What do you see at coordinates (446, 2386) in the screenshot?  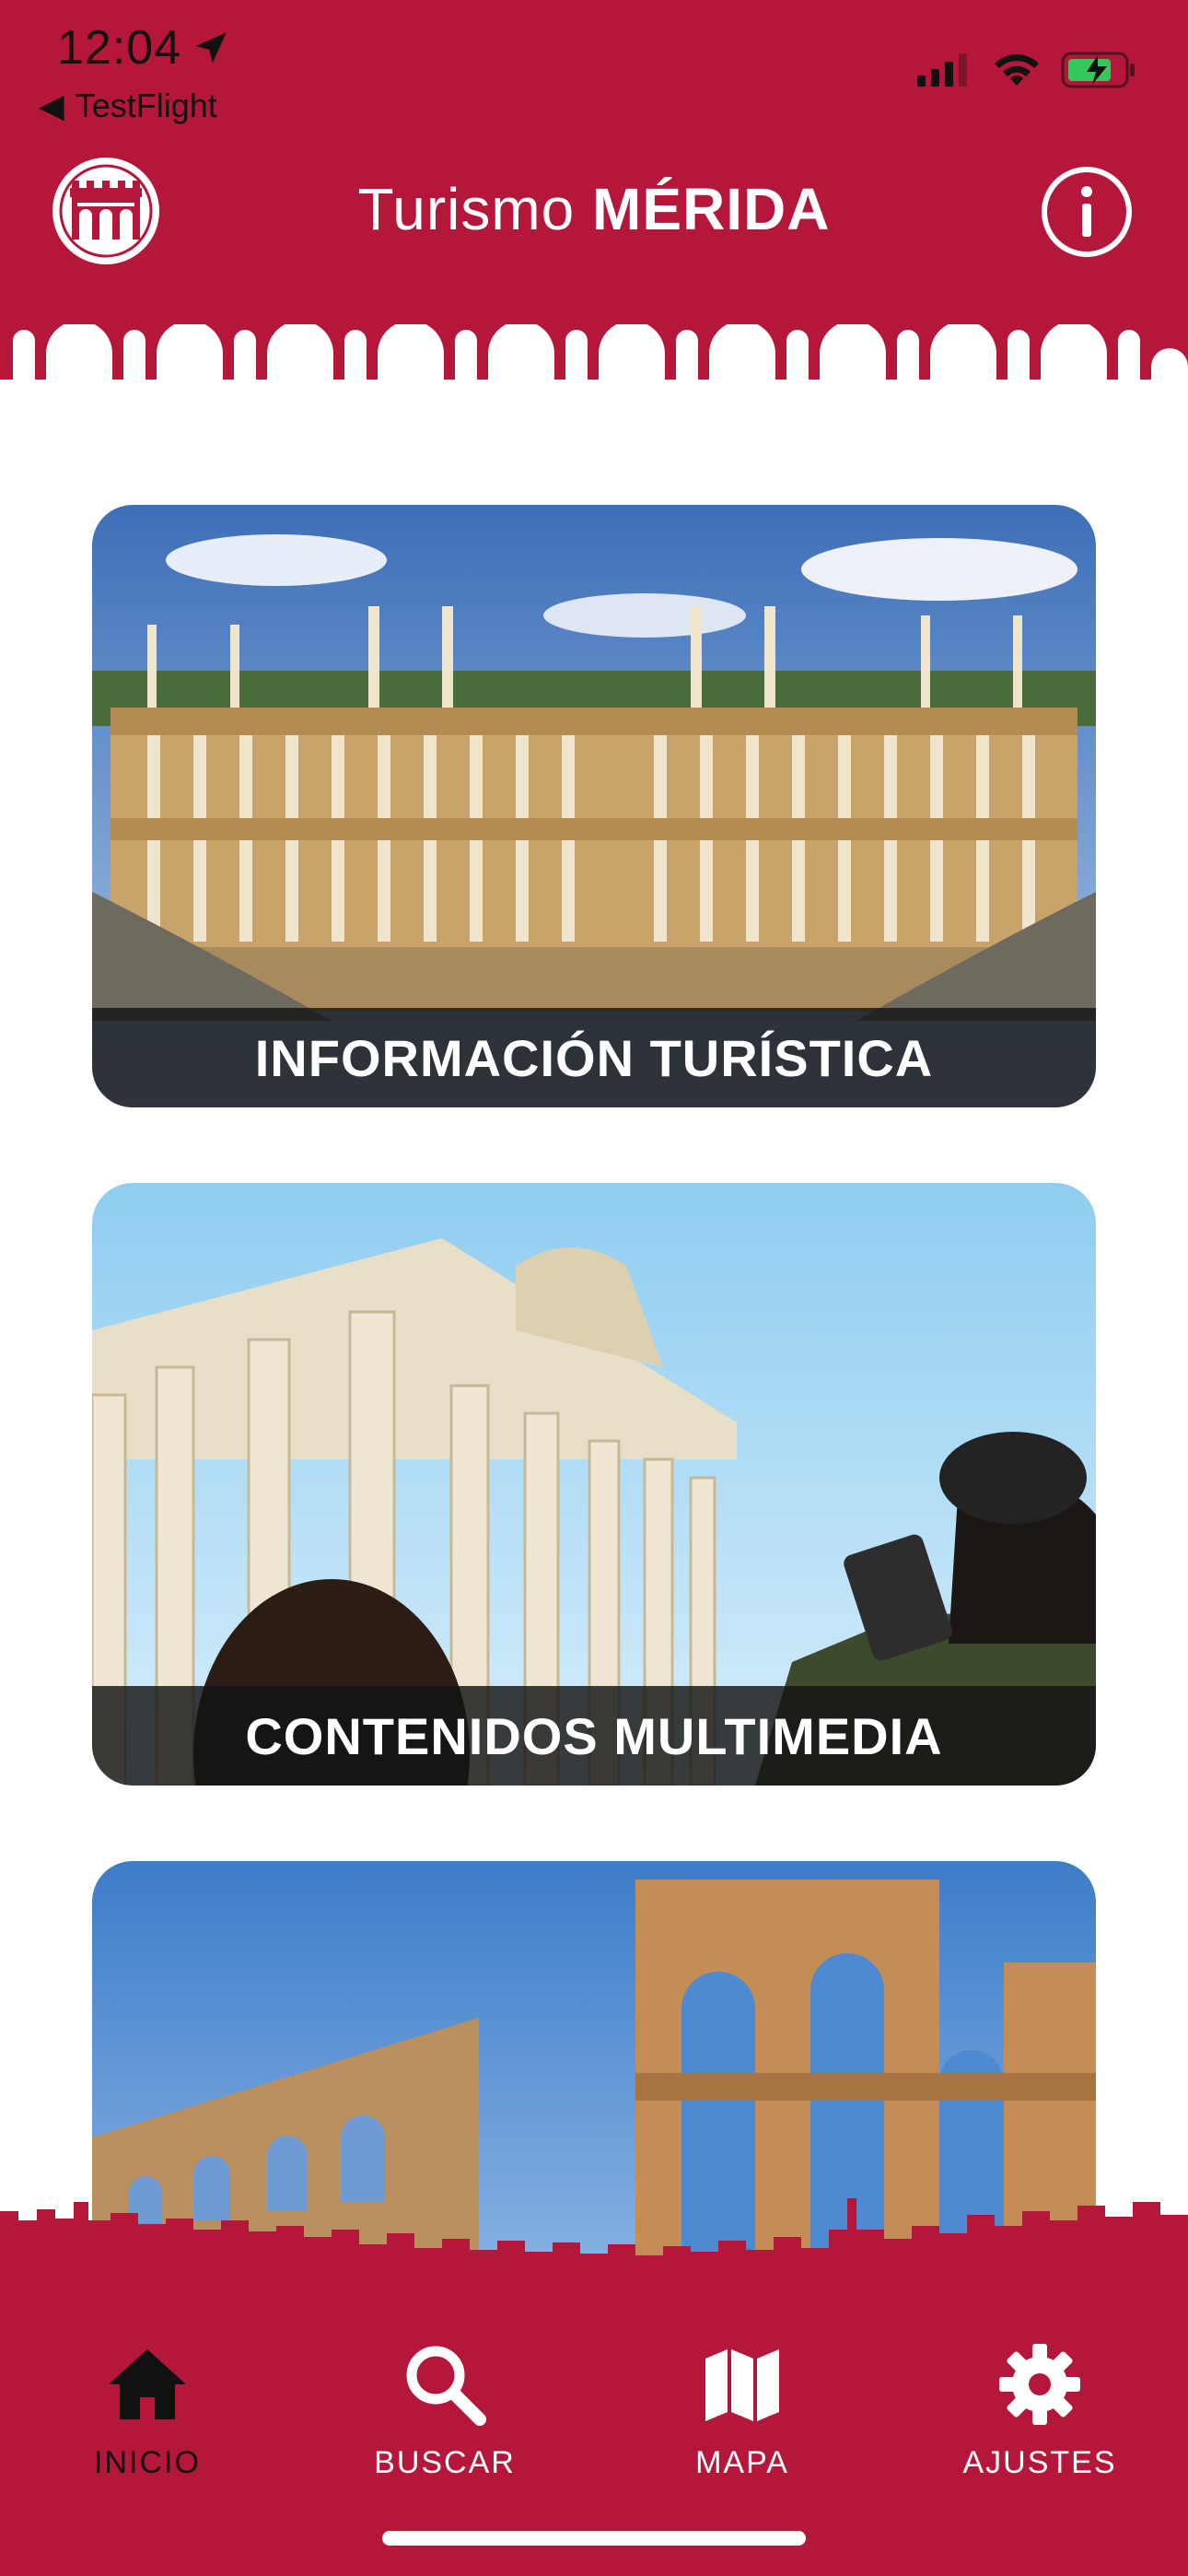 I see `search-icon` at bounding box center [446, 2386].